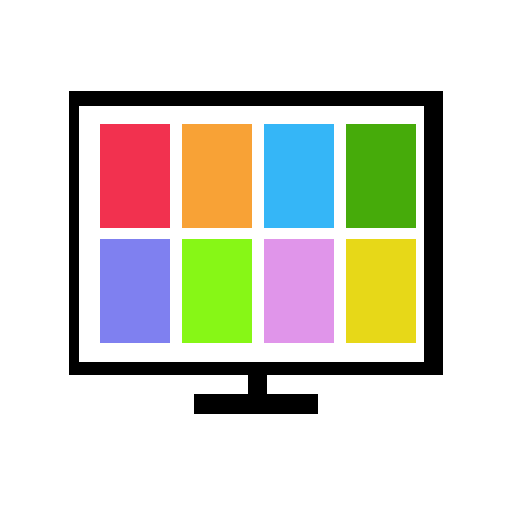 Image resolution: width=512 pixels, height=512 pixels. I want to click on tile-blue, so click(299, 176).